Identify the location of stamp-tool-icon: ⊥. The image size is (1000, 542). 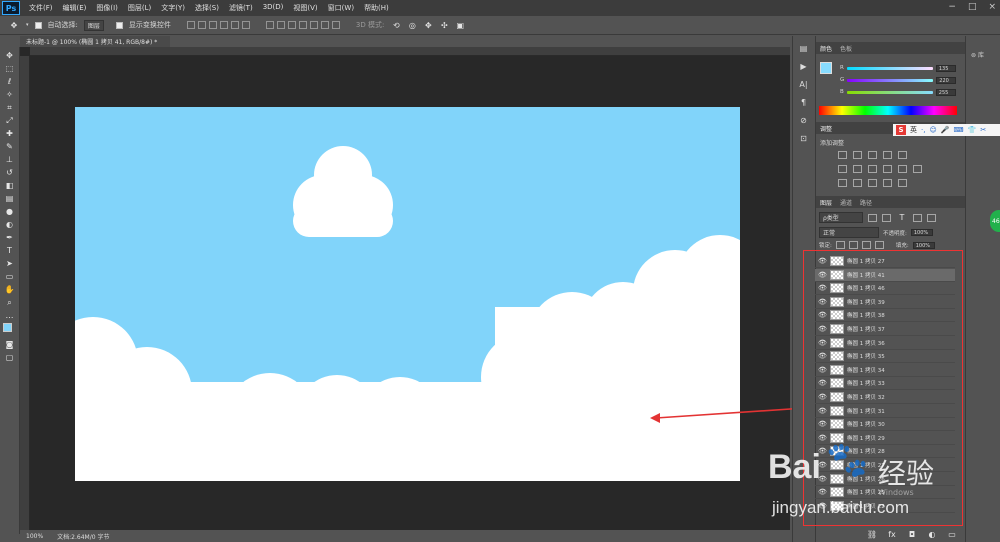
(10, 159).